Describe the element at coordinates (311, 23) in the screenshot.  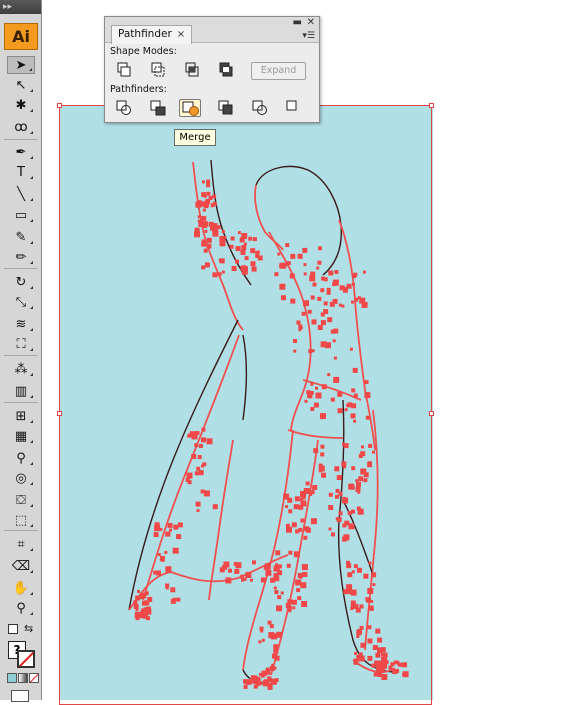
I see `close-panel-icon: ✕` at that location.